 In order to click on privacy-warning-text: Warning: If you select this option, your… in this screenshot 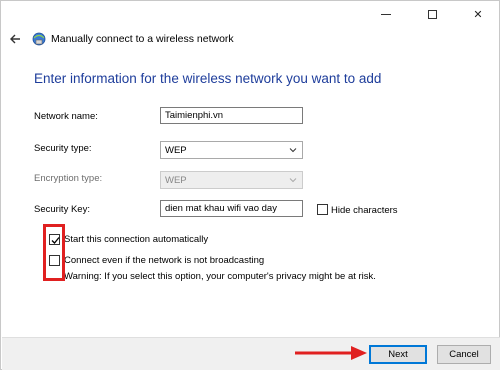, I will do `click(220, 276)`.